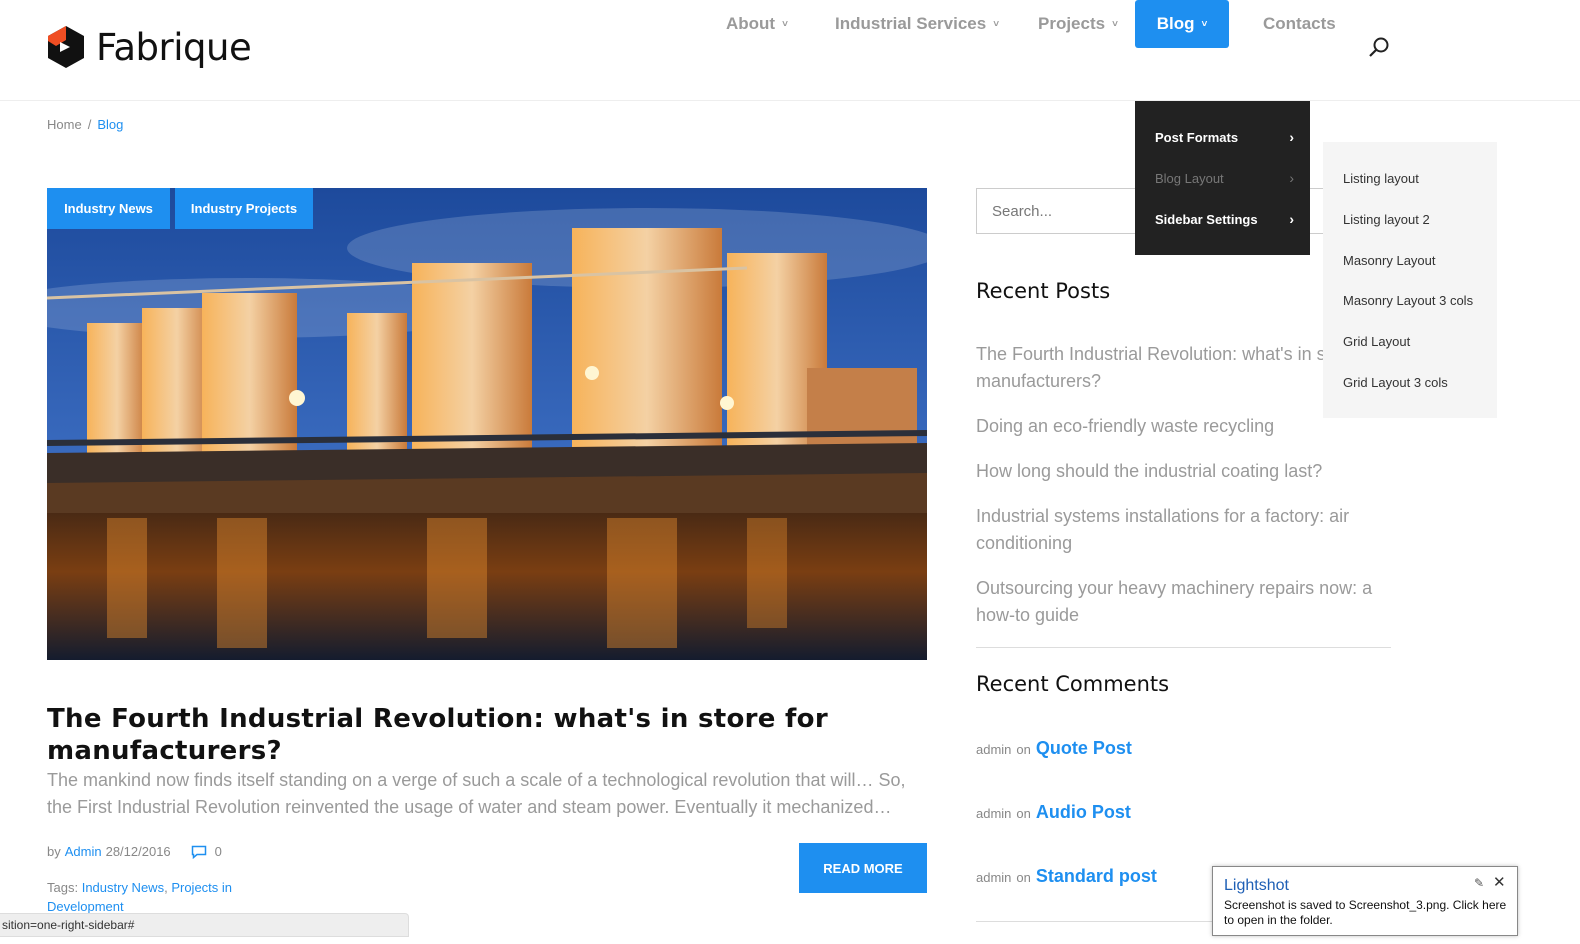 The image size is (1580, 944). Describe the element at coordinates (1479, 883) in the screenshot. I see `pin-icon: ✎` at that location.